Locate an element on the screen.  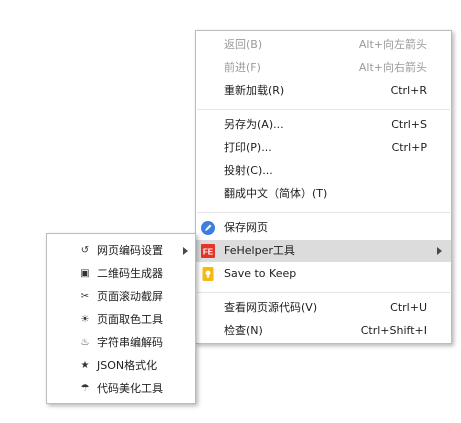
menu-item-label: Save to Keep is located at coordinates (260, 273).